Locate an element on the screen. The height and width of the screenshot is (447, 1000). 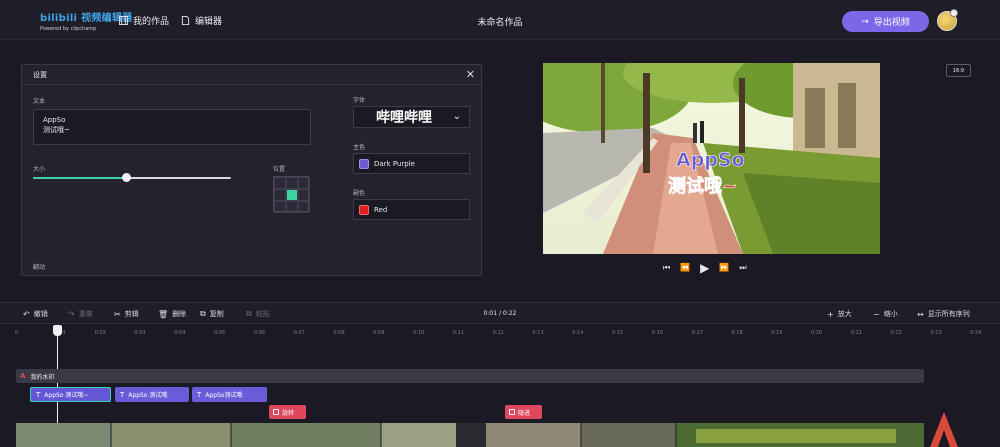
zoom-out-button: − 缩小 is located at coordinates (885, 314).